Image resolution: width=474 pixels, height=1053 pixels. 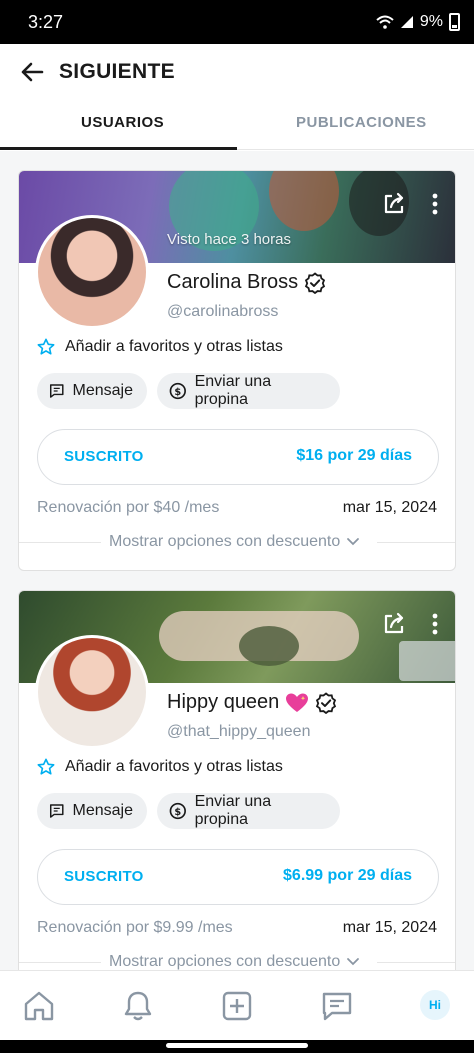 What do you see at coordinates (232, 282) in the screenshot?
I see `creator-name: Carolina Bross` at bounding box center [232, 282].